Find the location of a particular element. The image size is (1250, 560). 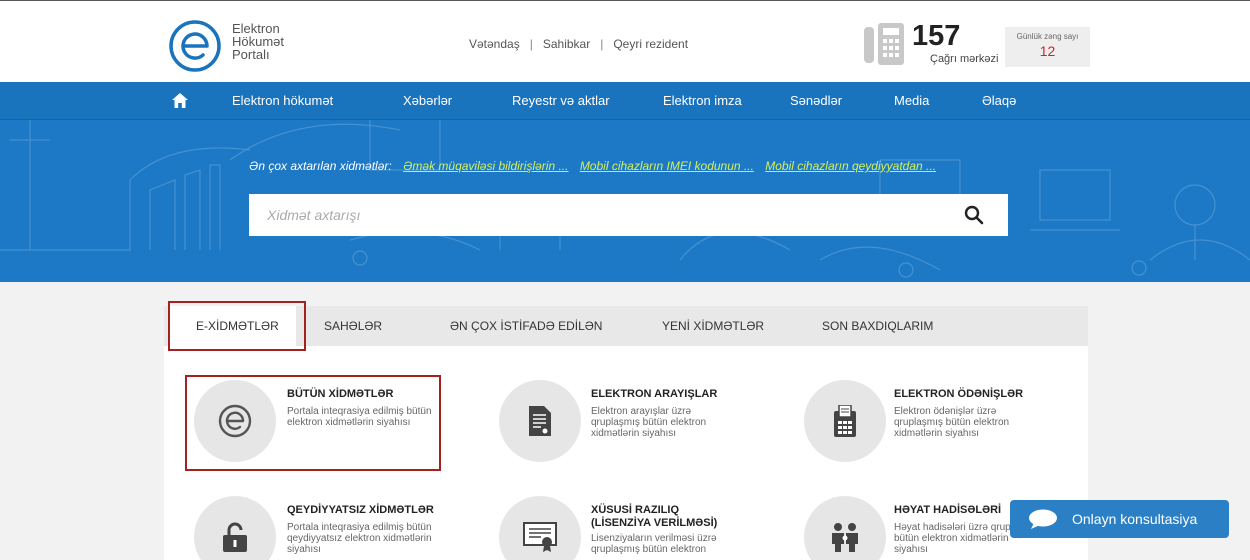

tab-new-services: YENİ XİDMƏTLƏR is located at coordinates (713, 326).